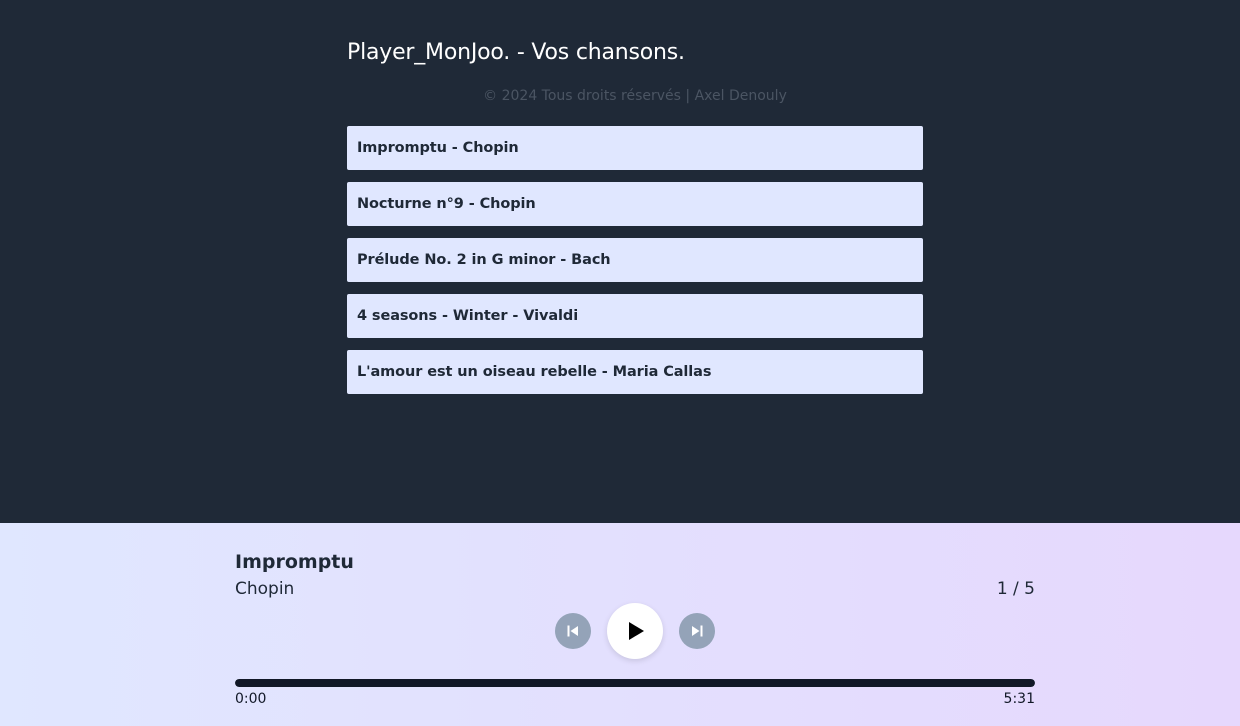 Image resolution: width=1240 pixels, height=726 pixels. What do you see at coordinates (438, 148) in the screenshot?
I see `song-item-label: Impromptu - Chopin` at bounding box center [438, 148].